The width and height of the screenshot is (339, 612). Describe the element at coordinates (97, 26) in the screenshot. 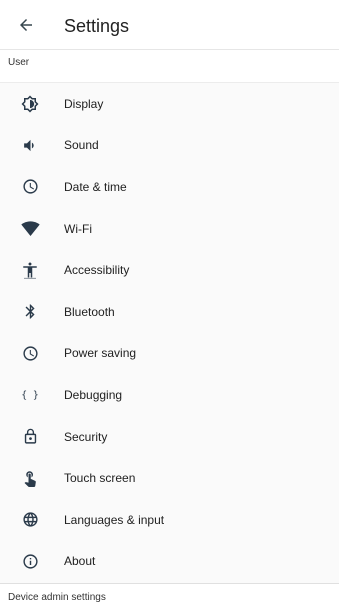

I see `page-title: Settings` at that location.